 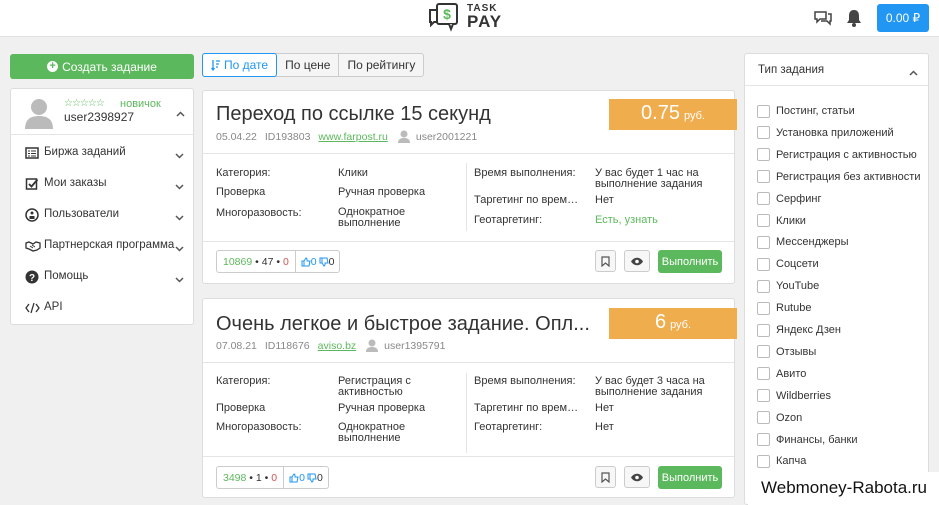 I want to click on filter-option-label: Установка приложений, so click(x=835, y=132).